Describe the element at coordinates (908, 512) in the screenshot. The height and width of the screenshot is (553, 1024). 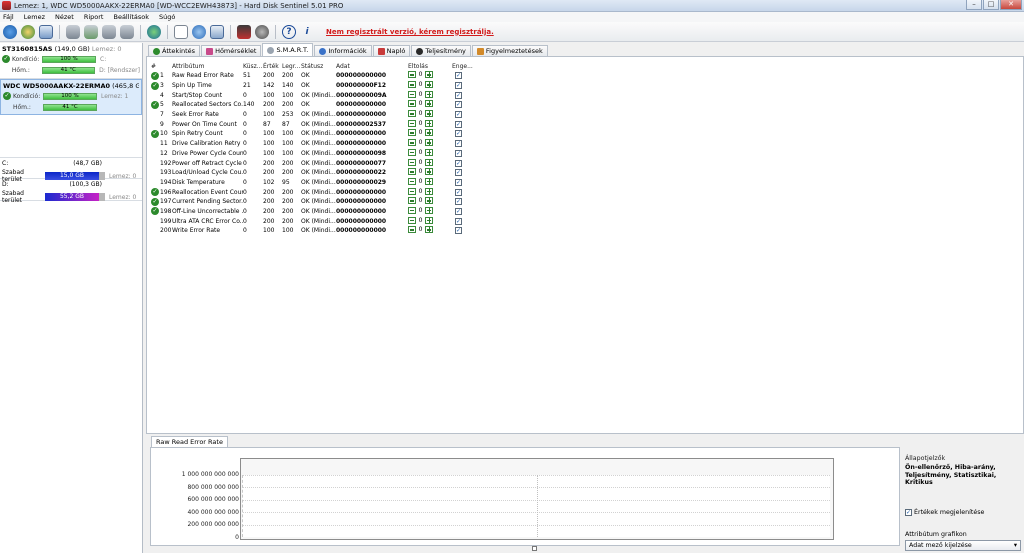
I see `checkbox-checked-icon: ✓` at that location.